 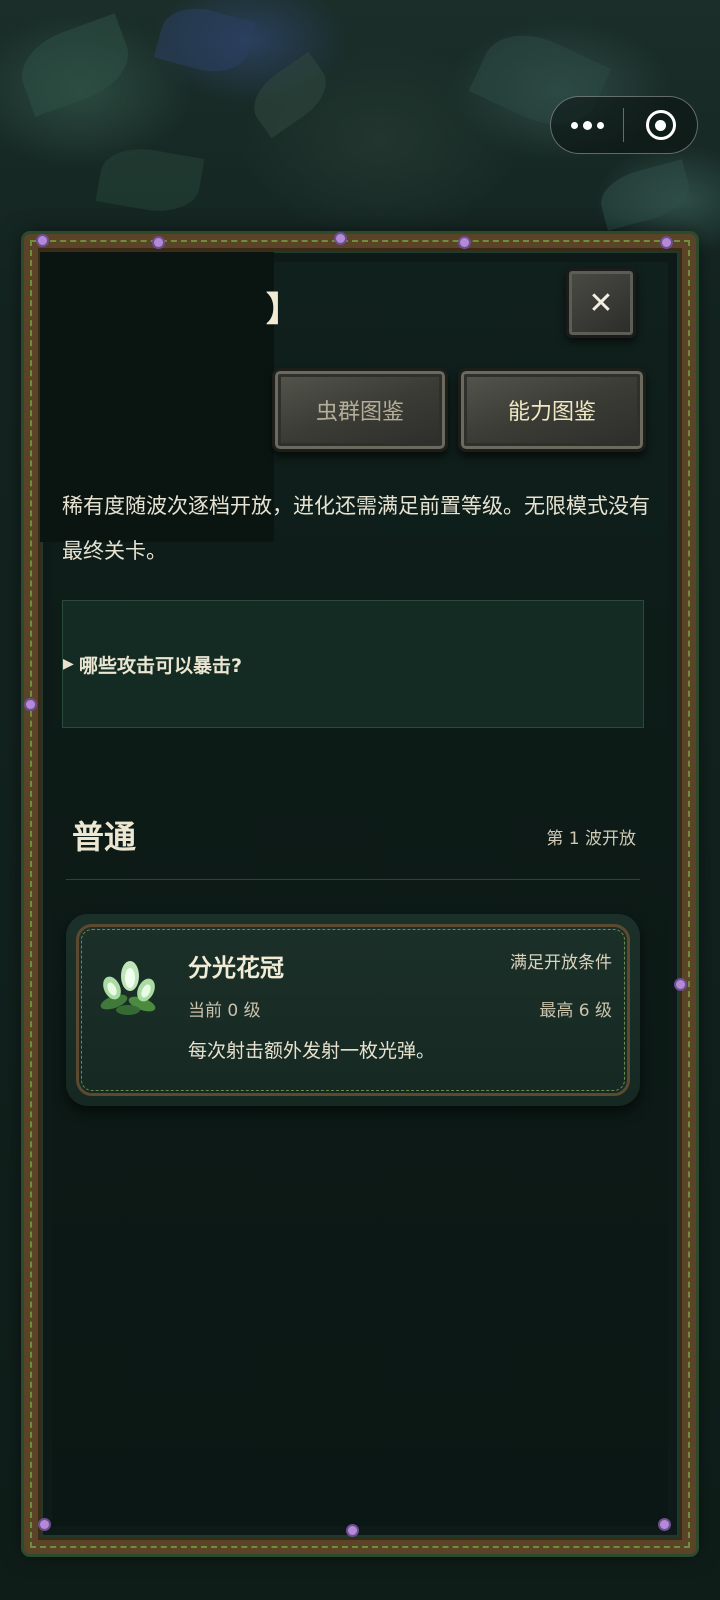 What do you see at coordinates (552, 410) in the screenshot?
I see `tab-ability-codex: 能力图鉴` at bounding box center [552, 410].